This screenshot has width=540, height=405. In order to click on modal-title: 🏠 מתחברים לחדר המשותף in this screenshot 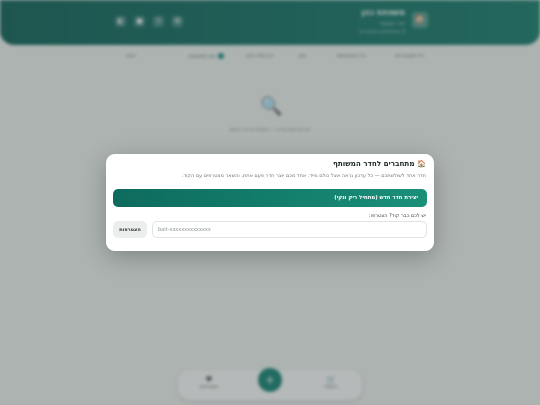, I will do `click(379, 163)`.